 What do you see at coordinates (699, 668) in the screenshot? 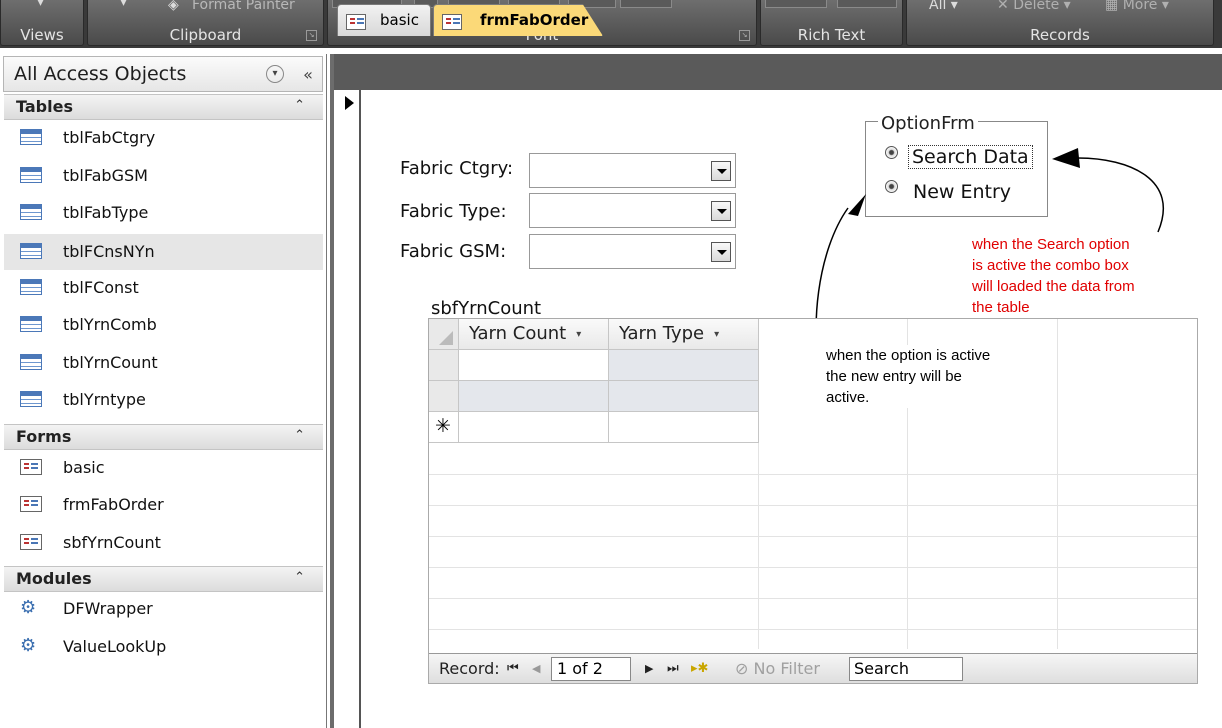
I see `new-record-icon: ▸✱` at bounding box center [699, 668].